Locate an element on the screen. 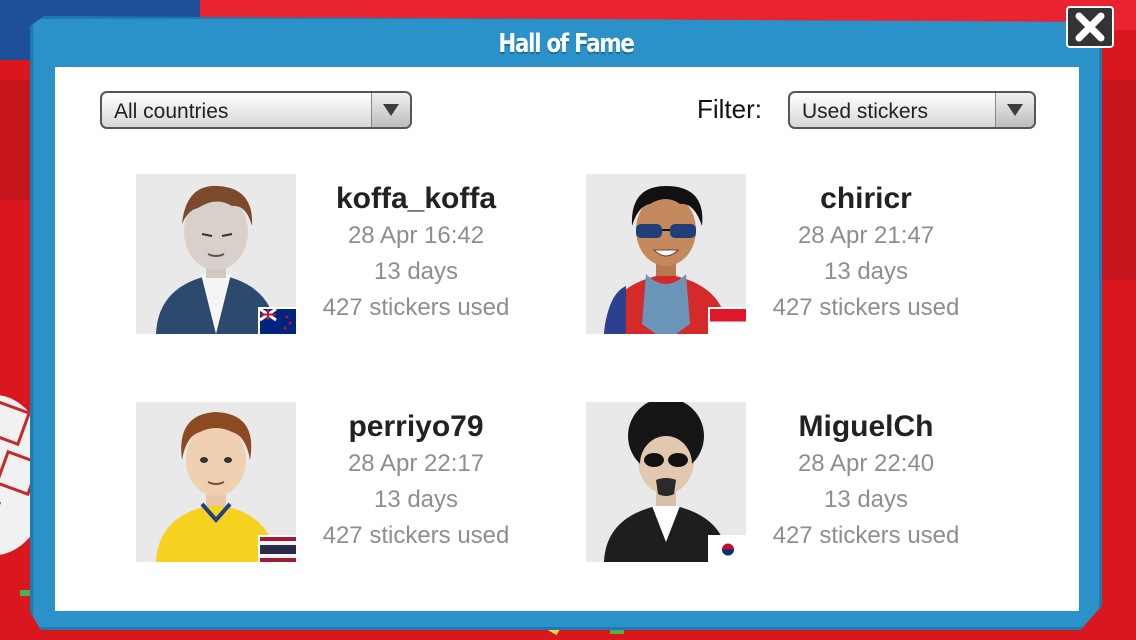  player-name: perriyo79 is located at coordinates (416, 426).